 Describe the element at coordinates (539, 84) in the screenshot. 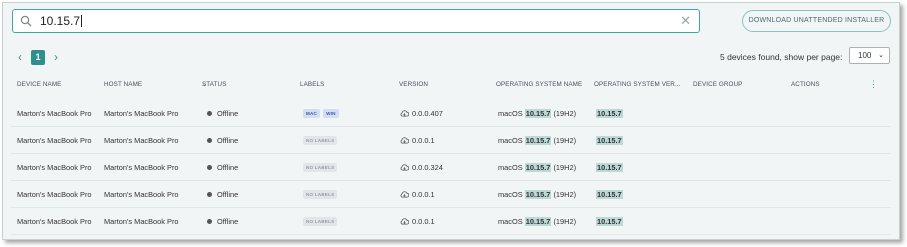

I see `column-os-name: OPERATING SYSTEM NAME` at that location.